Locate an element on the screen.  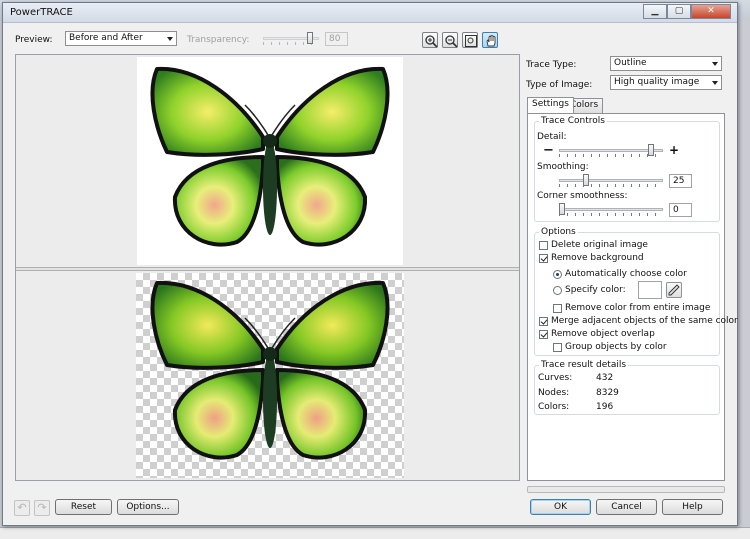
minimize-icon: ▁ is located at coordinates (655, 11).